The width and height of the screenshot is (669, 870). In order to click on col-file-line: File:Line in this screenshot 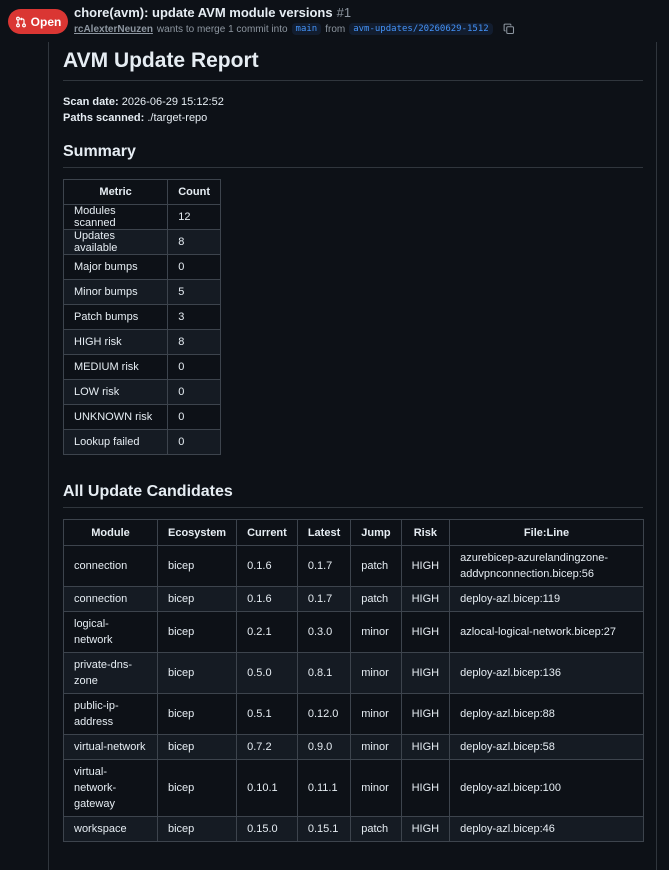, I will do `click(546, 532)`.